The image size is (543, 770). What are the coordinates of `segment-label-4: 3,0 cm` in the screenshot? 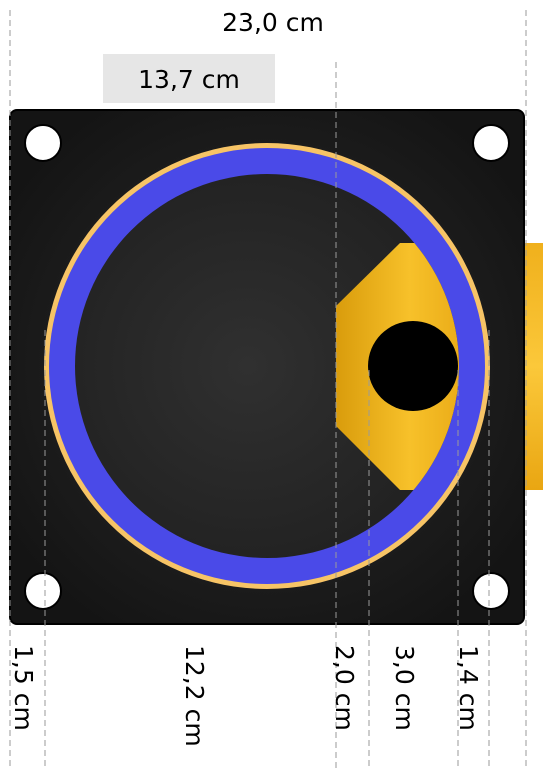 It's located at (404, 688).